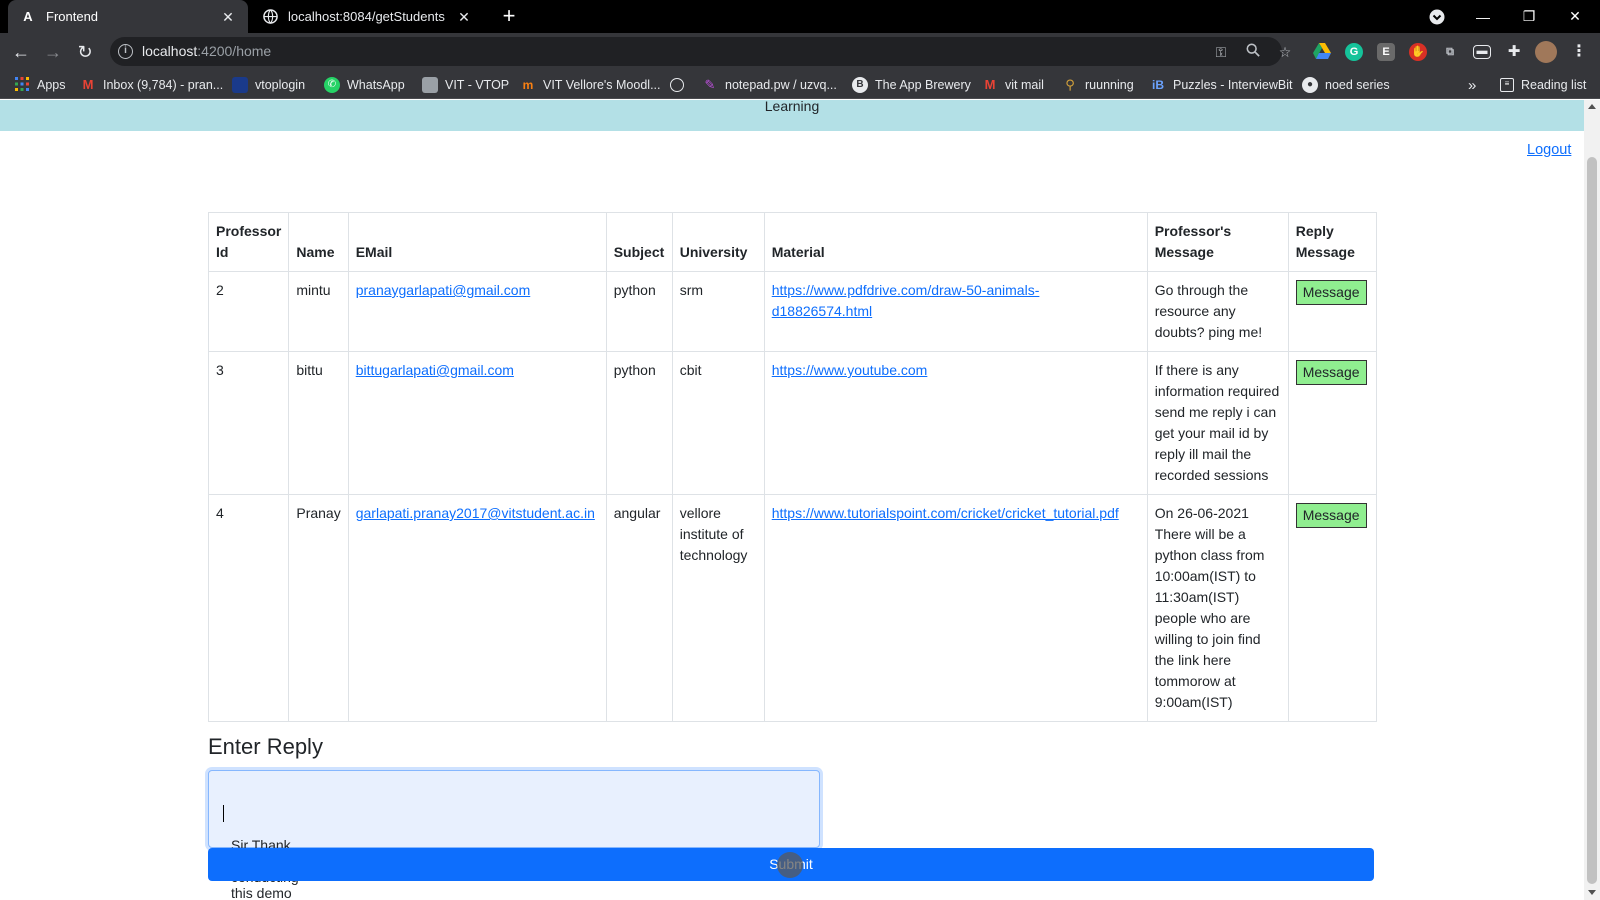 The image size is (1600, 900). I want to click on zoom-icon, so click(1253, 52).